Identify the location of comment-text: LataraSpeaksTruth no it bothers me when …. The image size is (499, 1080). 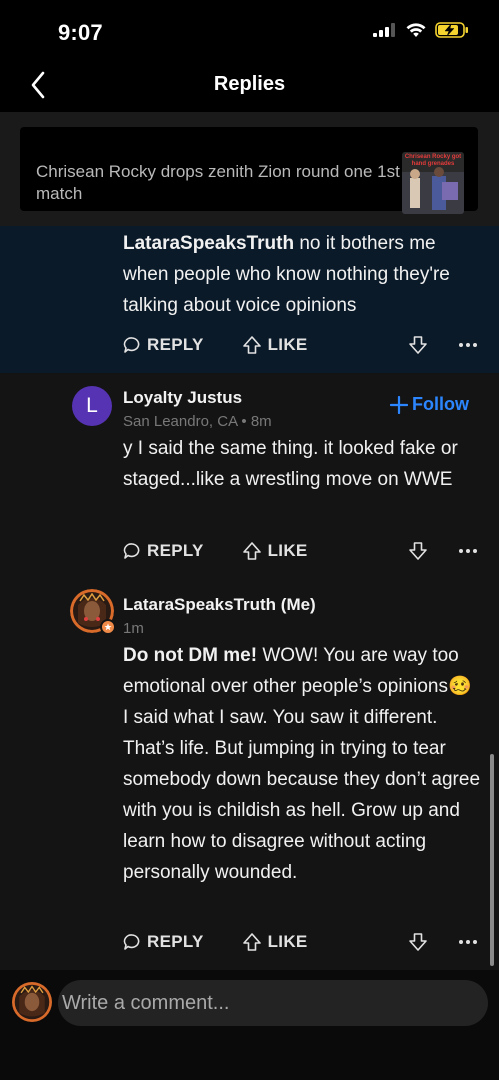
(302, 274).